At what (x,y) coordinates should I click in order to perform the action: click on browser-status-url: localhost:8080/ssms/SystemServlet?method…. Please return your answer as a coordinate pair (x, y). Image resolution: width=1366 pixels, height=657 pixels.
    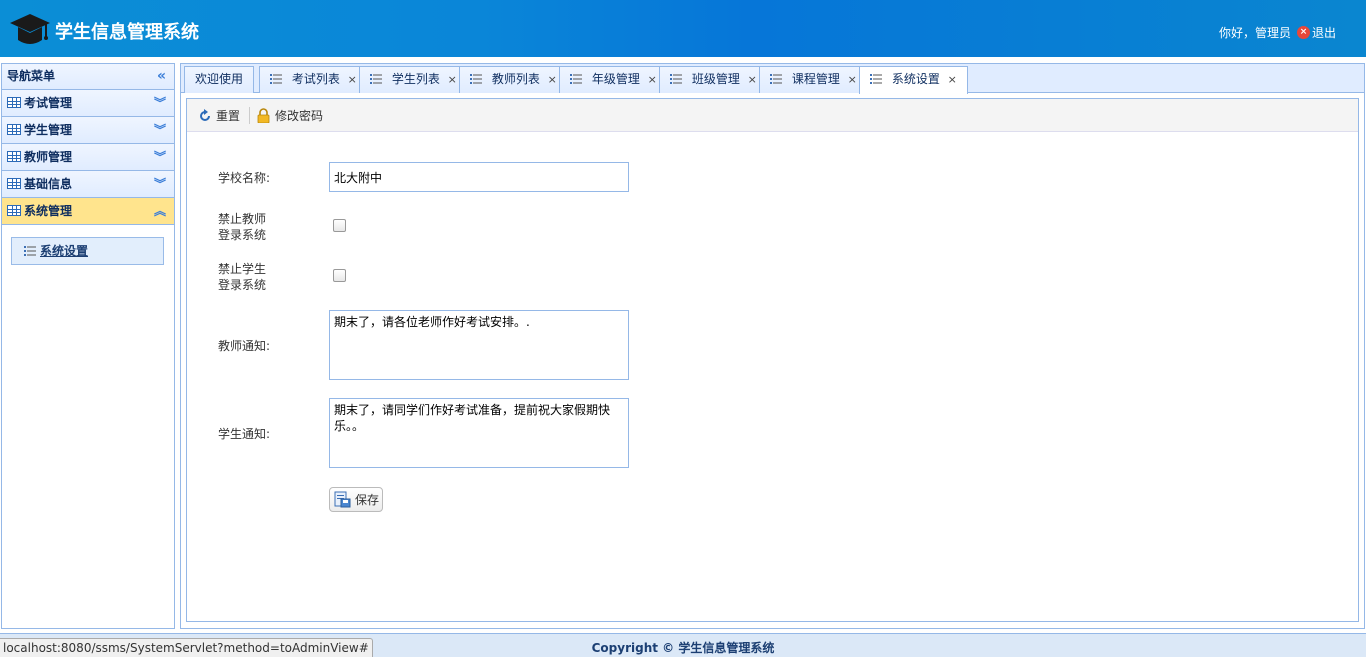
    Looking at the image, I should click on (186, 647).